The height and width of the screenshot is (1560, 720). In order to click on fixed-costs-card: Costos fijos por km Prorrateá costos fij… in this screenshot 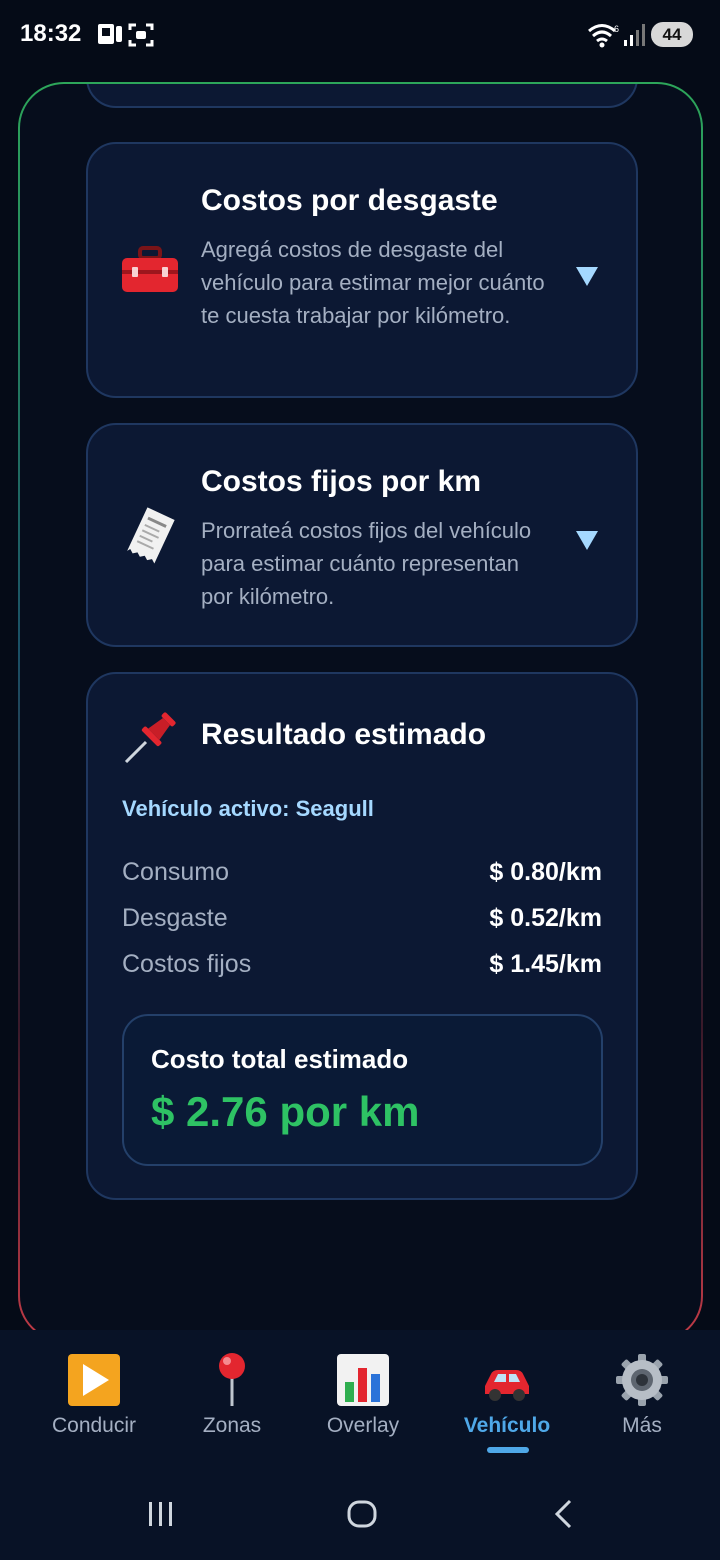, I will do `click(362, 535)`.